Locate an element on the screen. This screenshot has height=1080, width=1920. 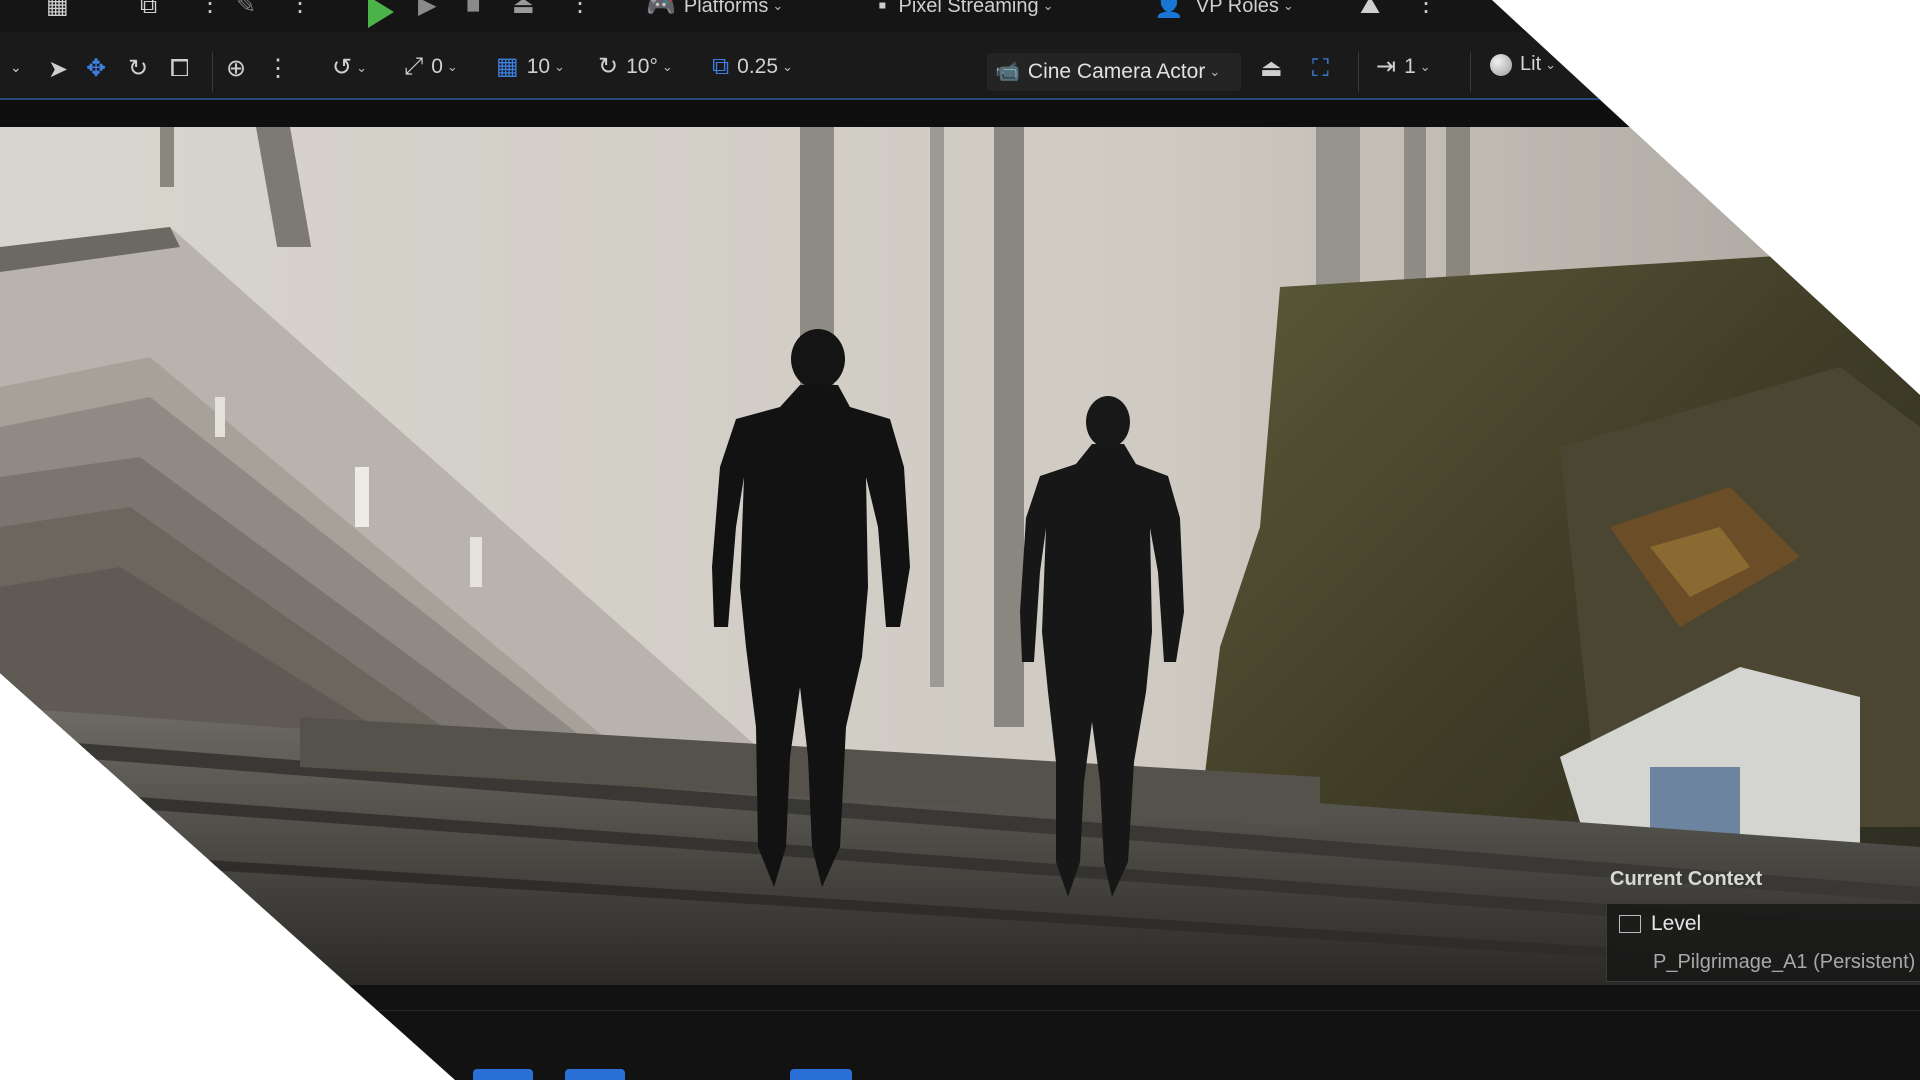
vp-roles-label: VP Roles is located at coordinates (1237, 8).